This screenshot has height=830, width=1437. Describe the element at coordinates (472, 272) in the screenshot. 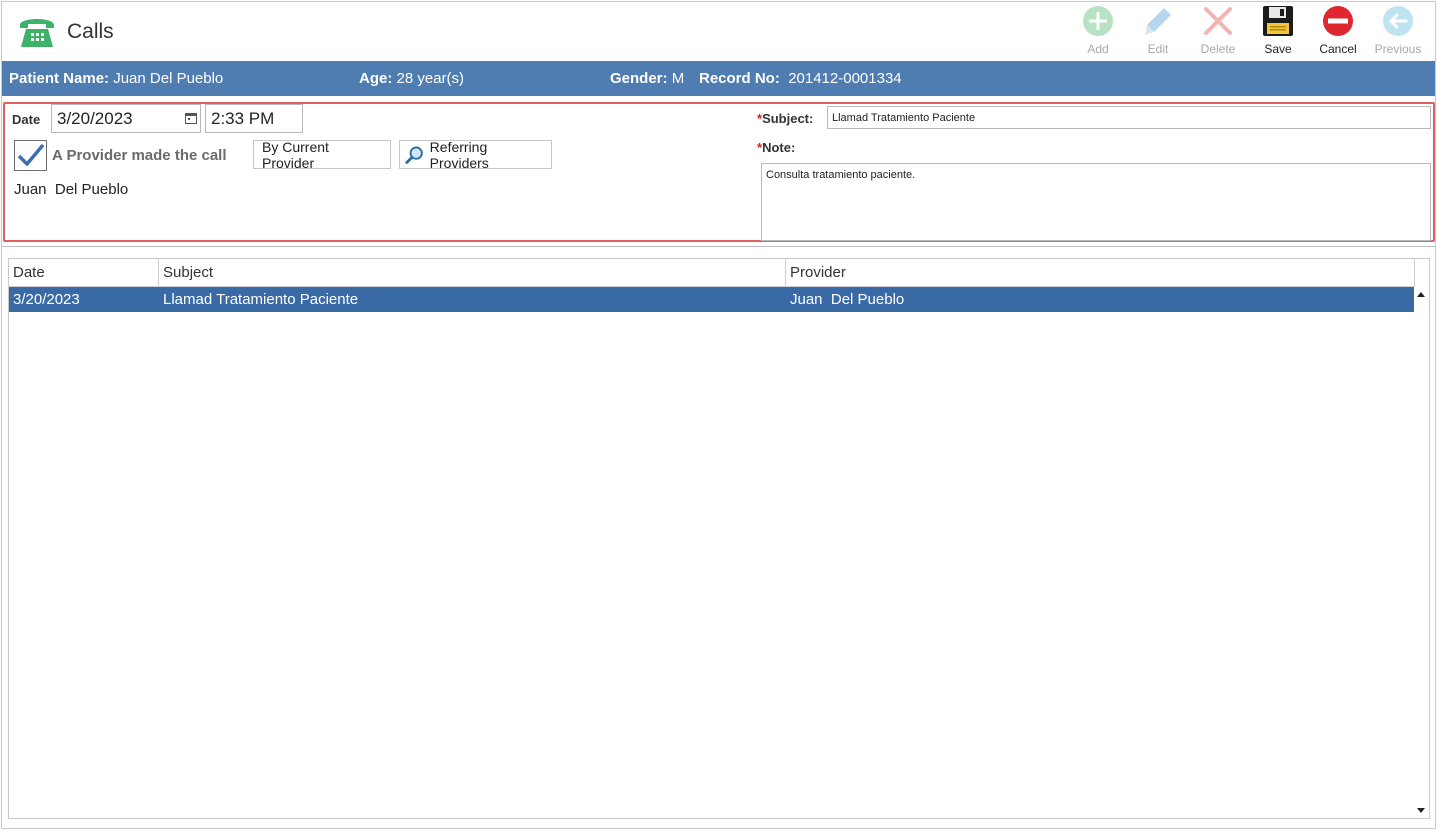

I see `column-header-subject: Subject` at that location.